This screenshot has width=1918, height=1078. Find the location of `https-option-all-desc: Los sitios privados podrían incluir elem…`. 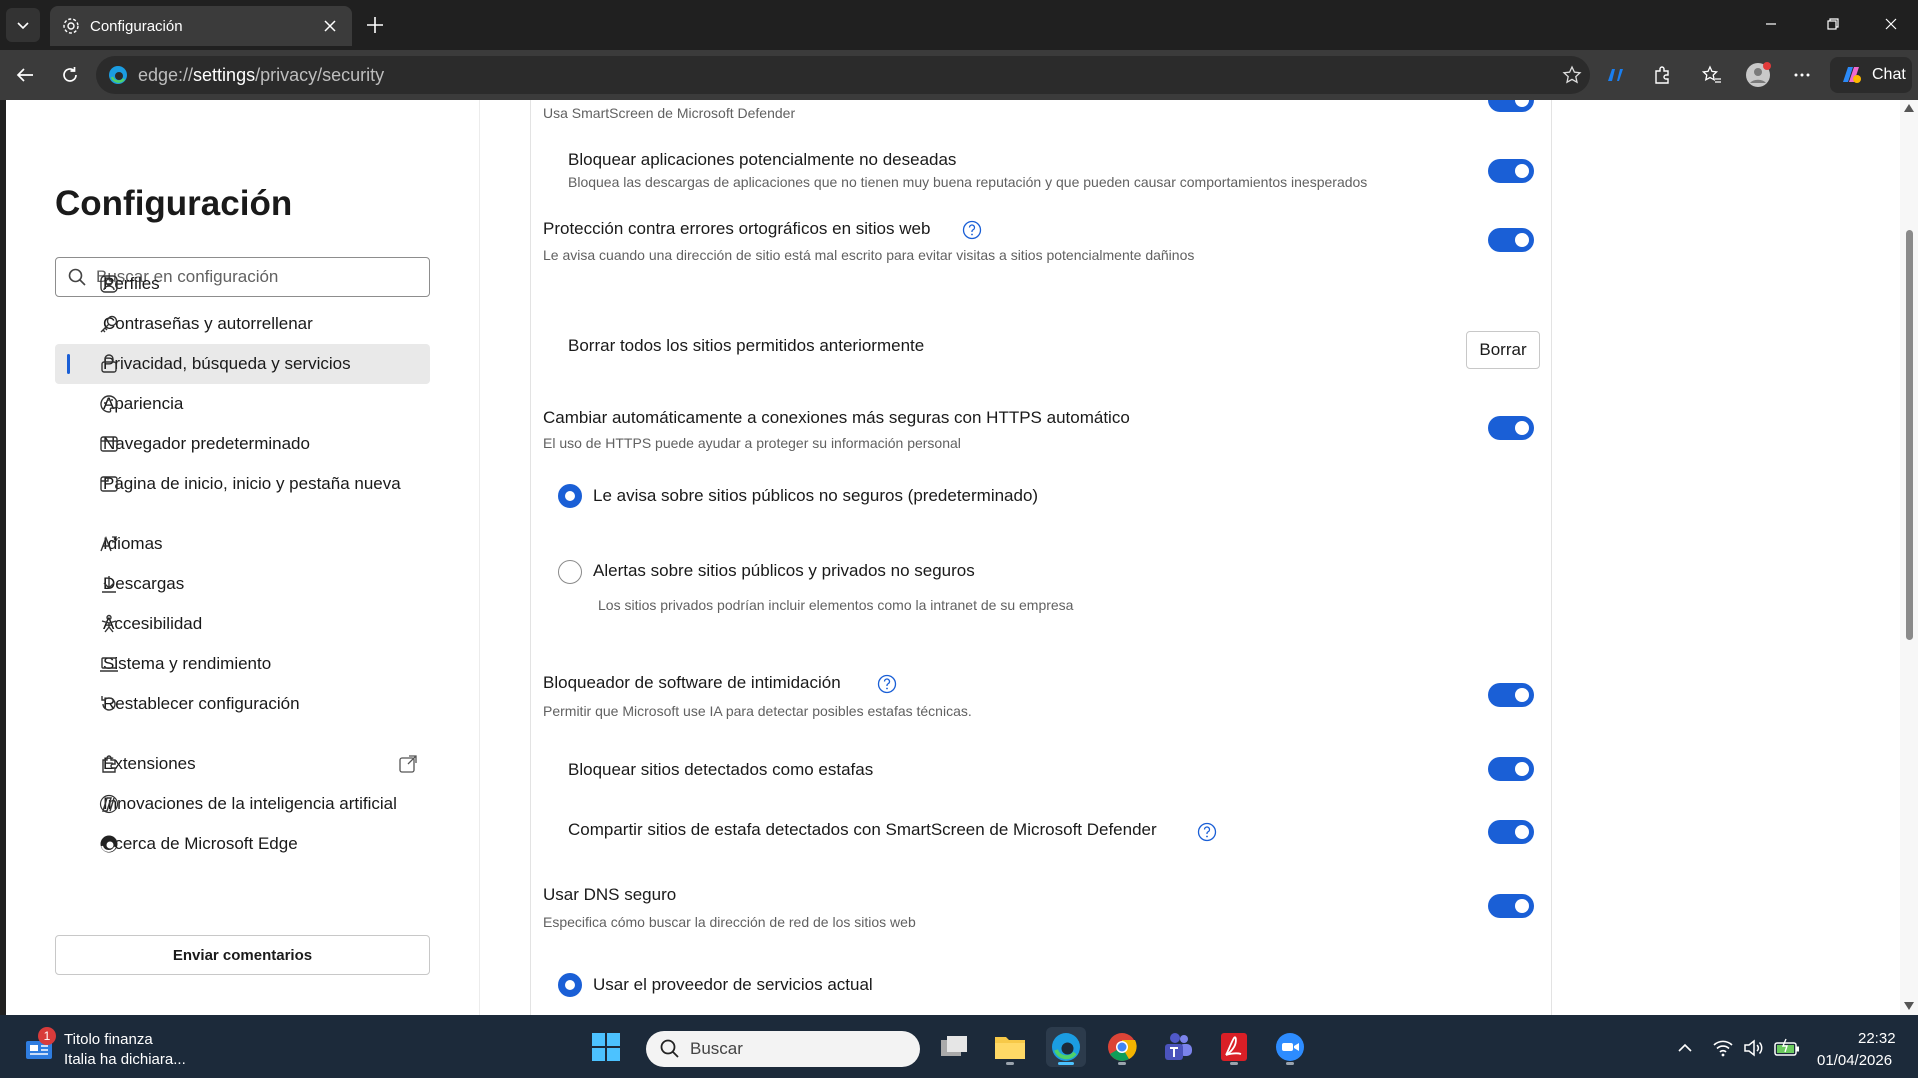

https-option-all-desc: Los sitios privados podrían incluir elem… is located at coordinates (836, 605).